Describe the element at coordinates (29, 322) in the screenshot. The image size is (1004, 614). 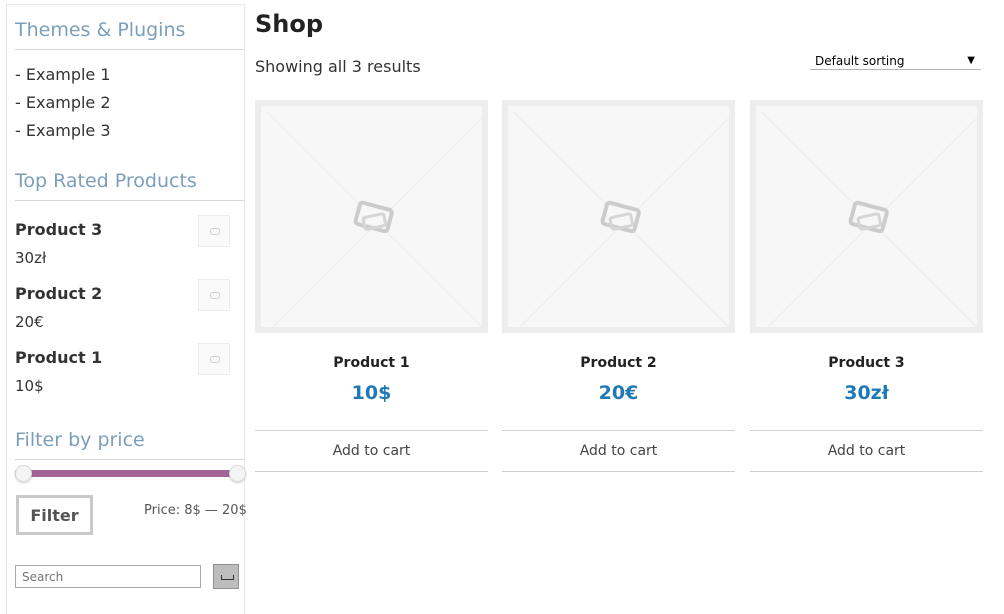
I see `top-rated-product-price: 20€` at that location.